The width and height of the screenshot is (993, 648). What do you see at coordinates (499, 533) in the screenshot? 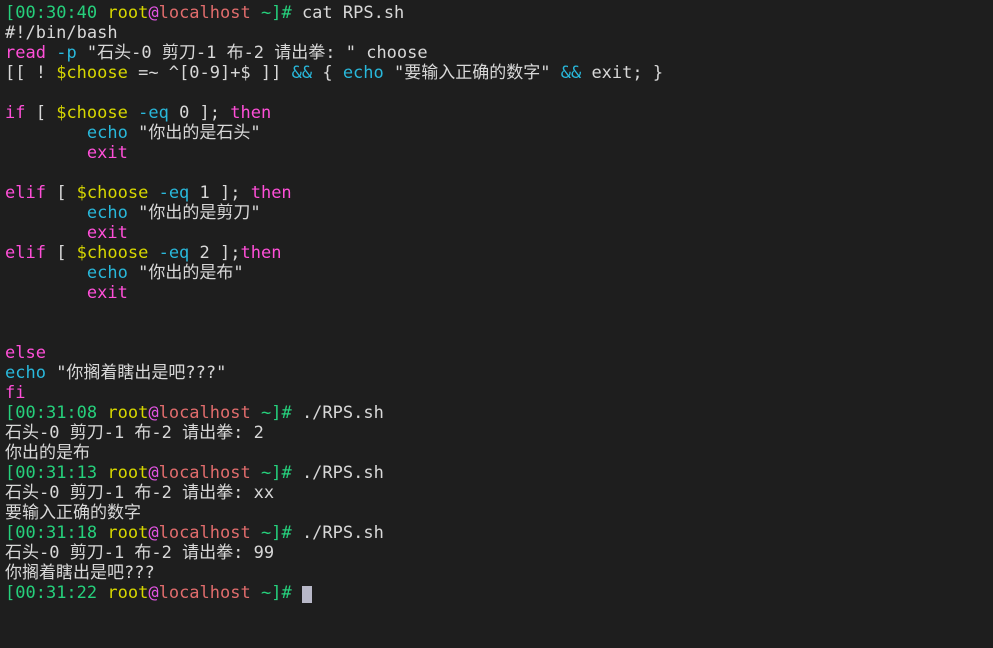
I see `terminal-prompt-line: [00:31:18 root@localhost ~]# ./RPS.sh` at bounding box center [499, 533].